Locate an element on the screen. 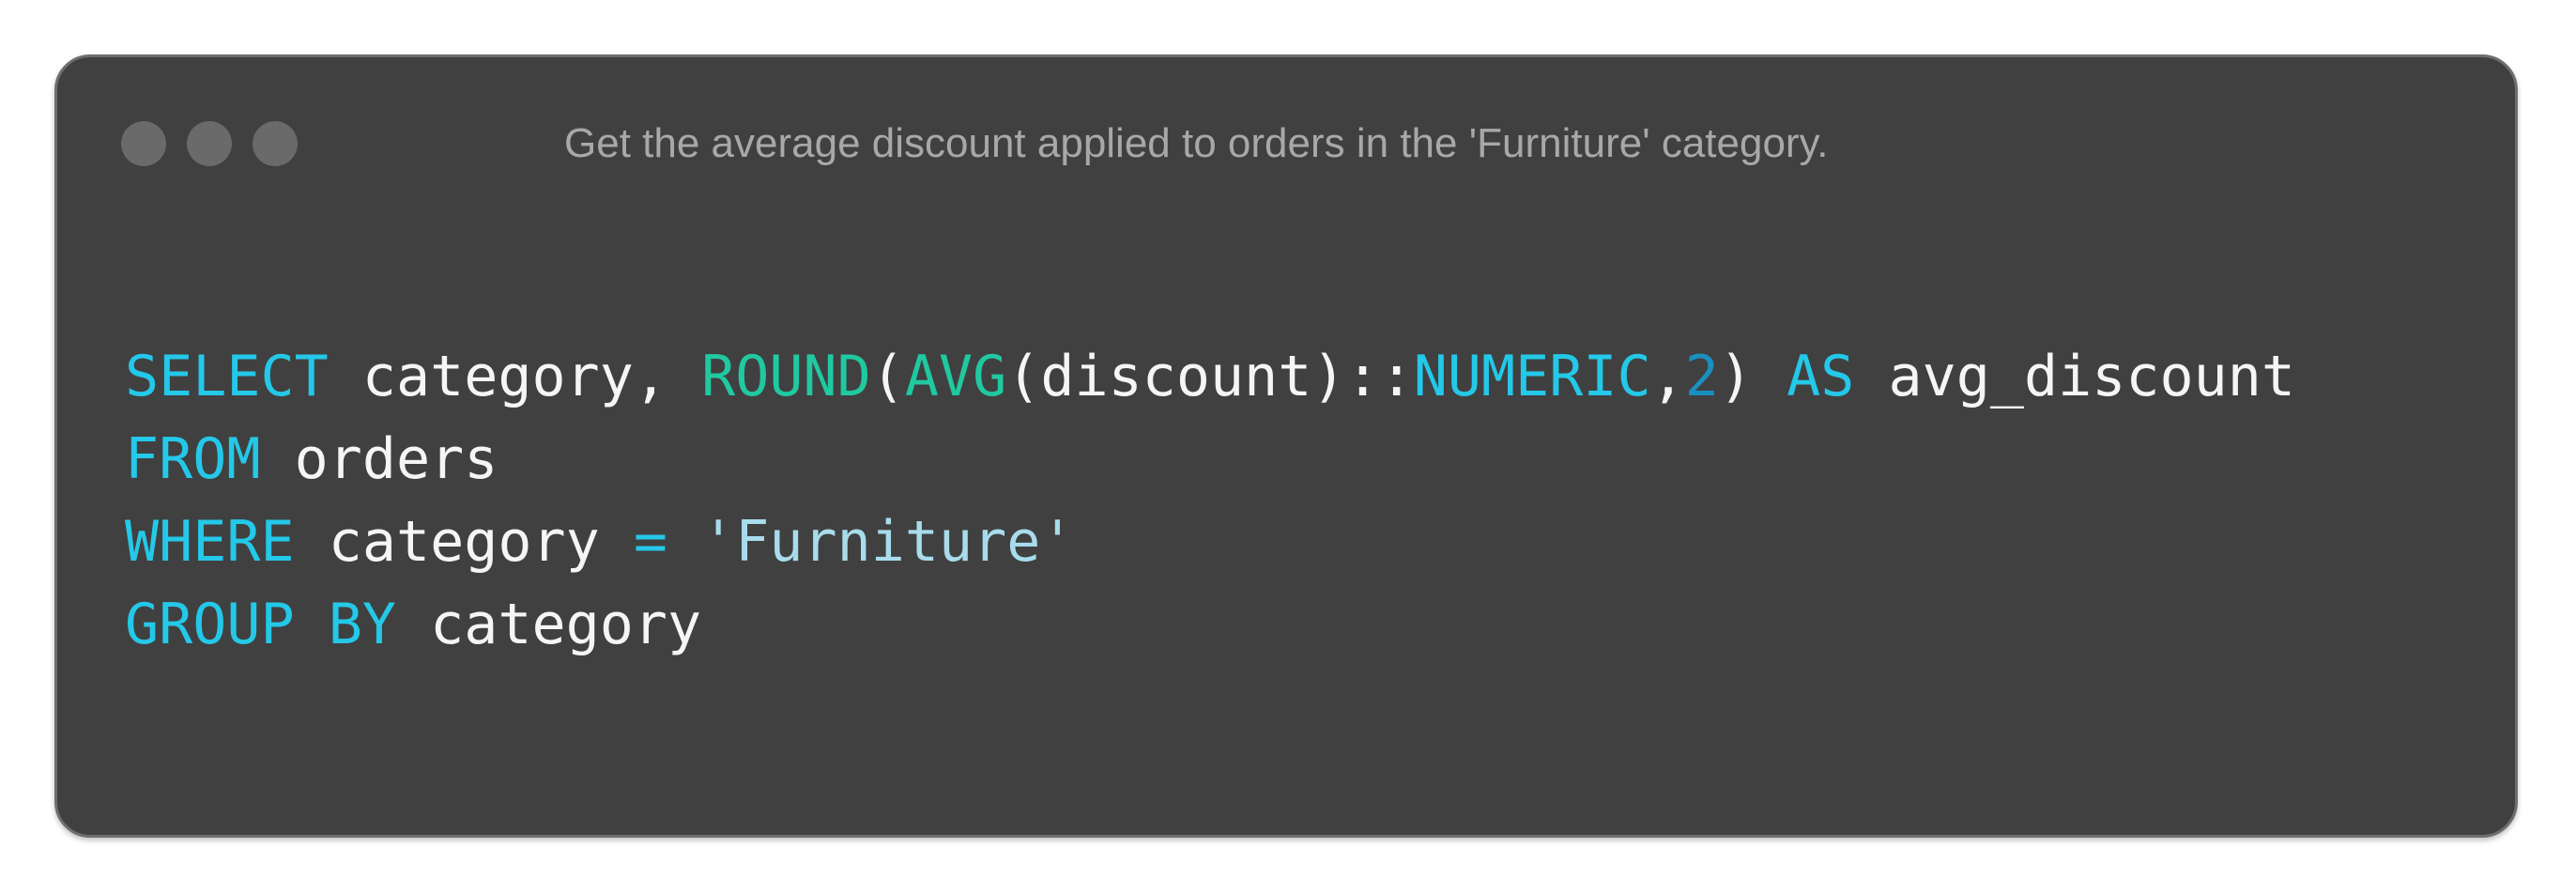 The height and width of the screenshot is (894, 2576). code-line: WHERE category = 'Furniture' is located at coordinates (1210, 542).